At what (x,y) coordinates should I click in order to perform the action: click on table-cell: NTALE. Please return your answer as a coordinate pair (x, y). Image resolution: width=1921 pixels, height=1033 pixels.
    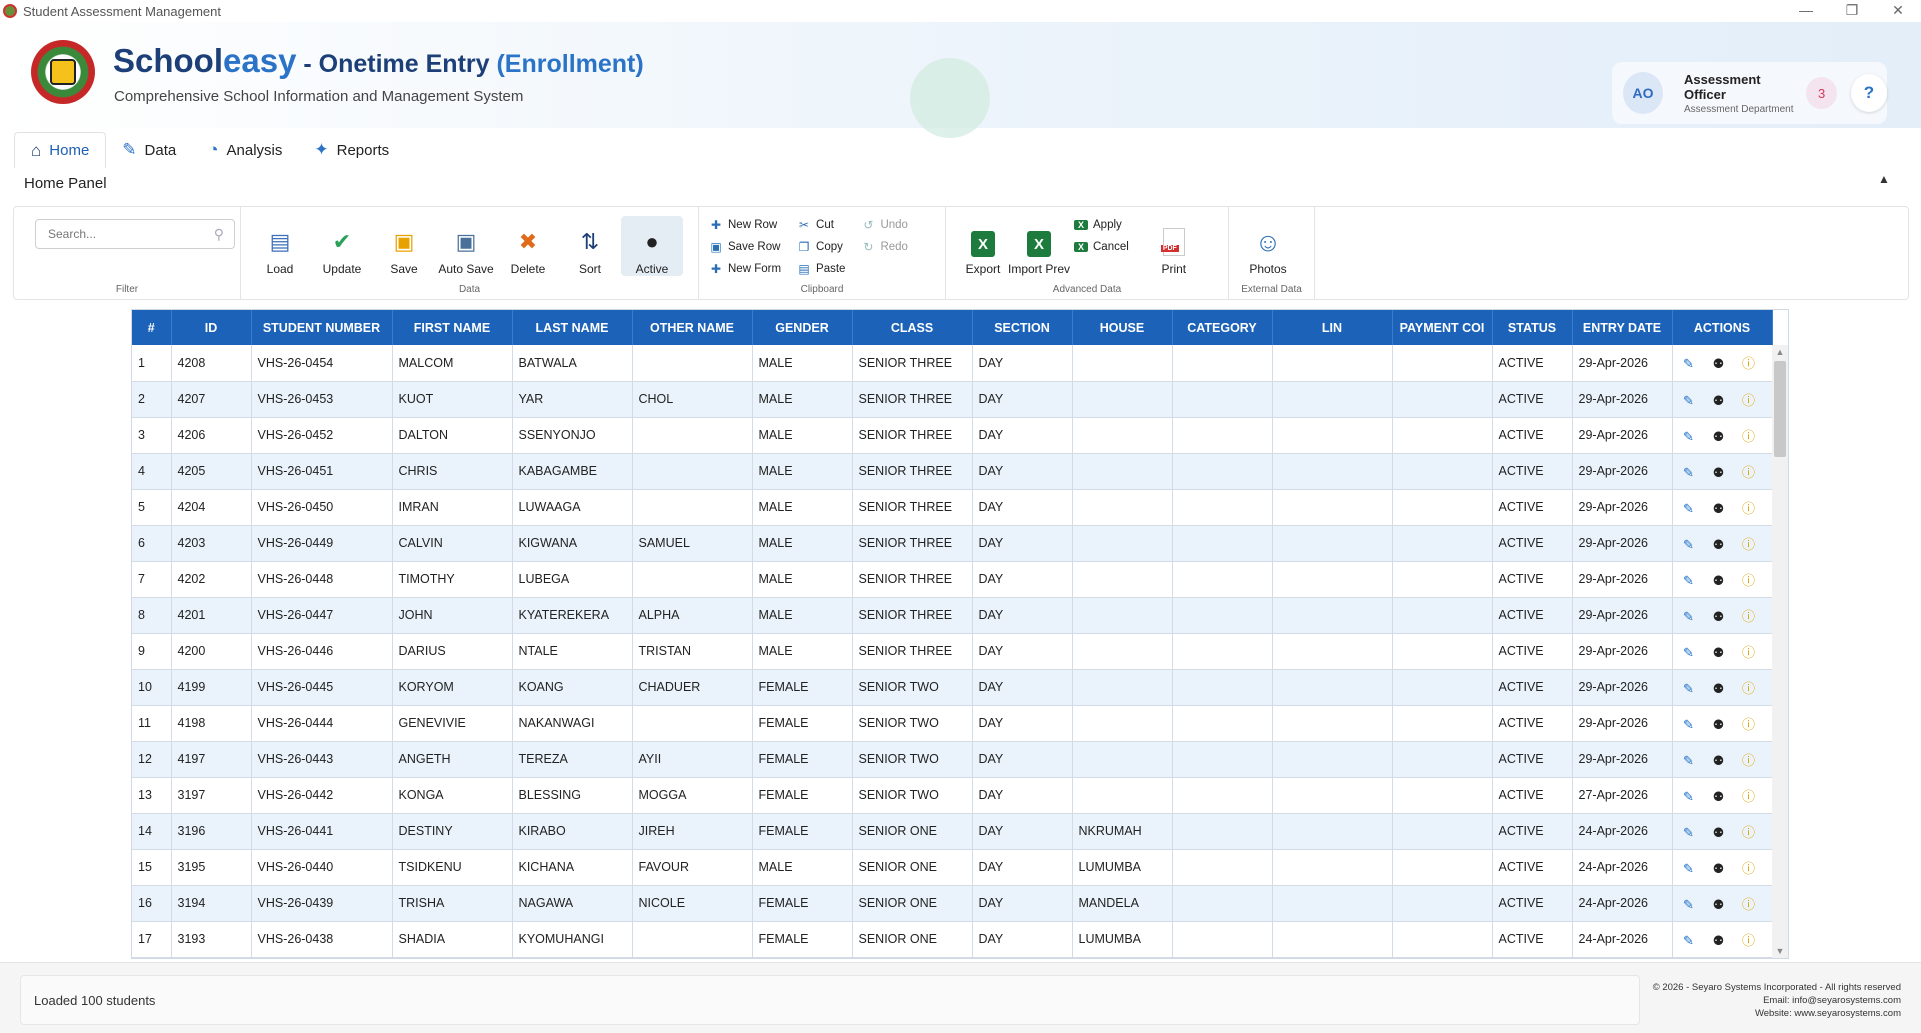
    Looking at the image, I should click on (572, 651).